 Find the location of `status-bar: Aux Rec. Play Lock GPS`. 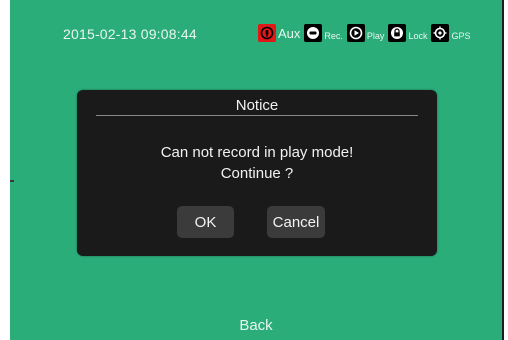

status-bar: Aux Rec. Play Lock GPS is located at coordinates (366, 33).